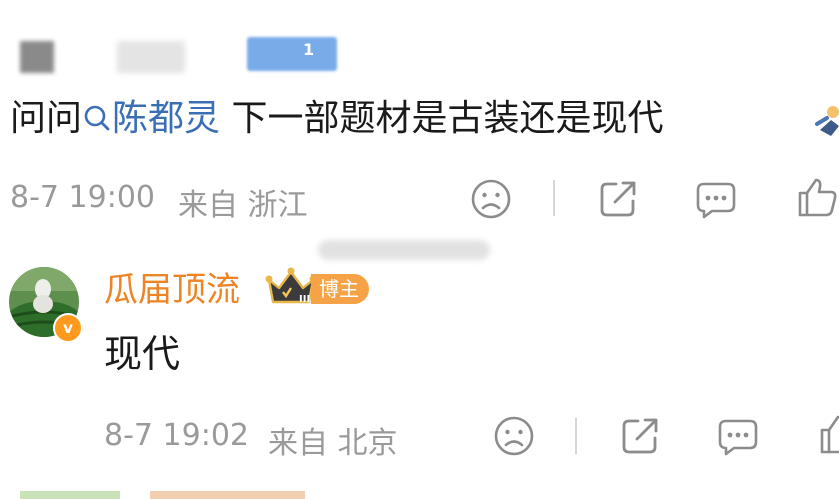 This screenshot has height=499, width=839. I want to click on reply-text: 现代, so click(142, 354).